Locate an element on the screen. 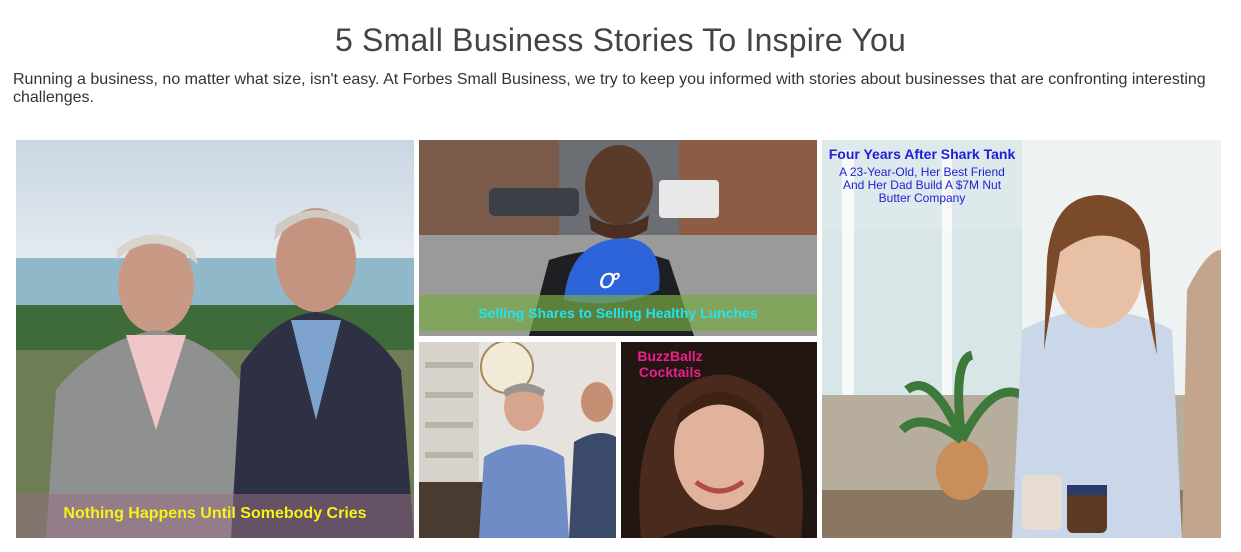  story-caption: Nothing Happens Until Somebody Cries is located at coordinates (215, 516).